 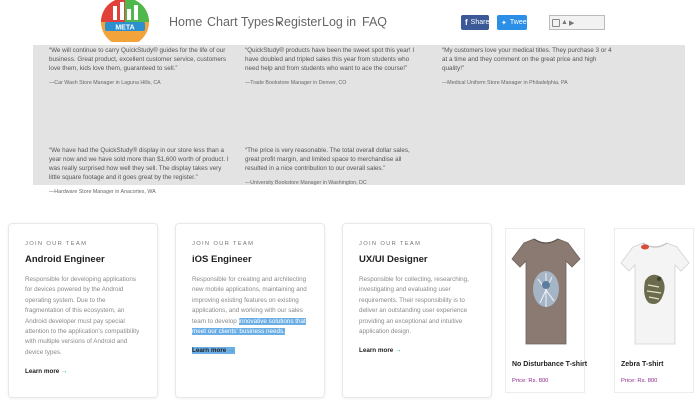 I want to click on arrow-up-icon: ▲, so click(x=564, y=22).